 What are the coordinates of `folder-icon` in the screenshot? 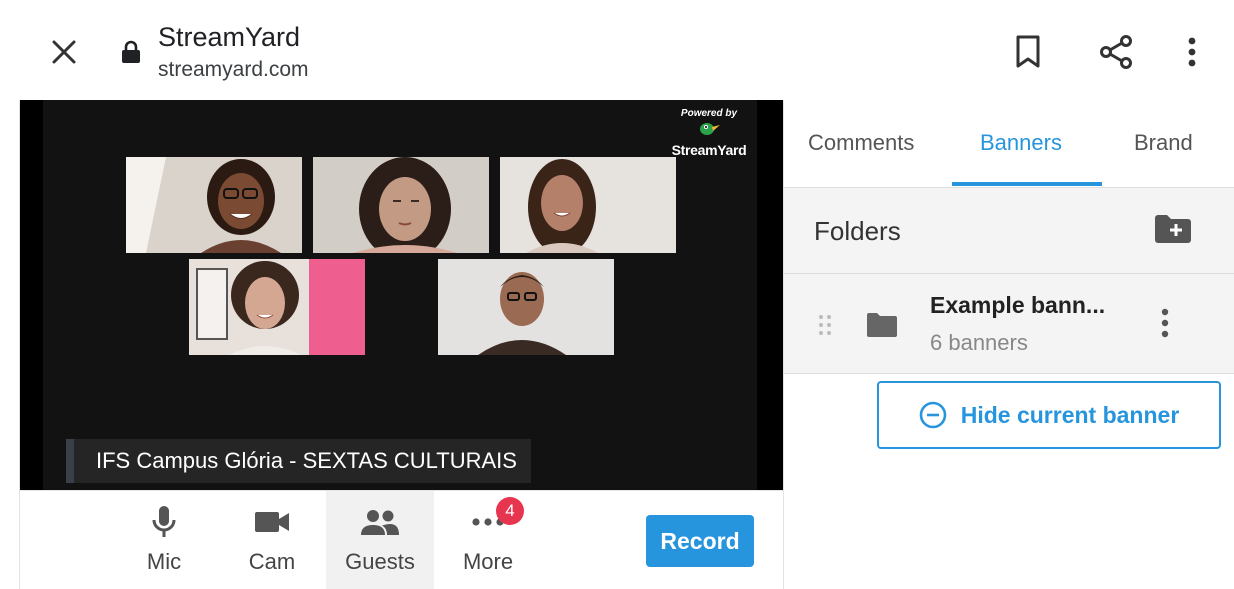 It's located at (882, 327).